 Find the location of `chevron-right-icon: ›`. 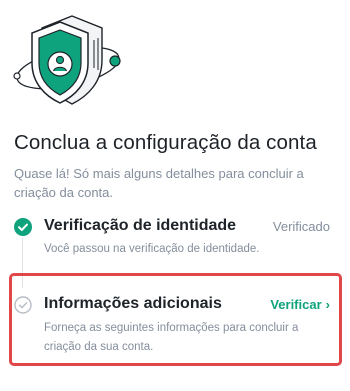

chevron-right-icon: › is located at coordinates (328, 304).